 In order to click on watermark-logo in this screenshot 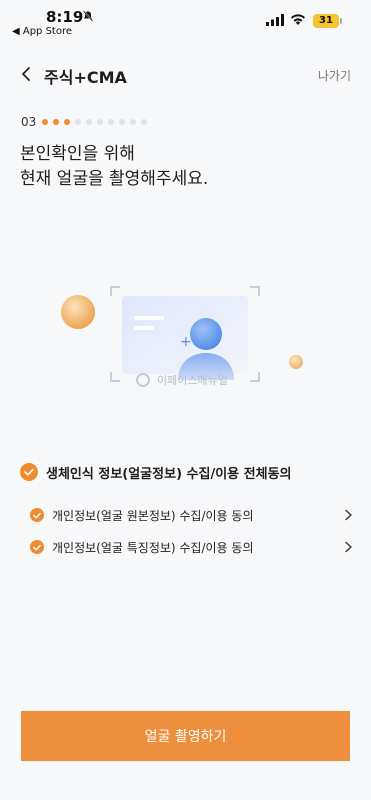, I will do `click(143, 380)`.